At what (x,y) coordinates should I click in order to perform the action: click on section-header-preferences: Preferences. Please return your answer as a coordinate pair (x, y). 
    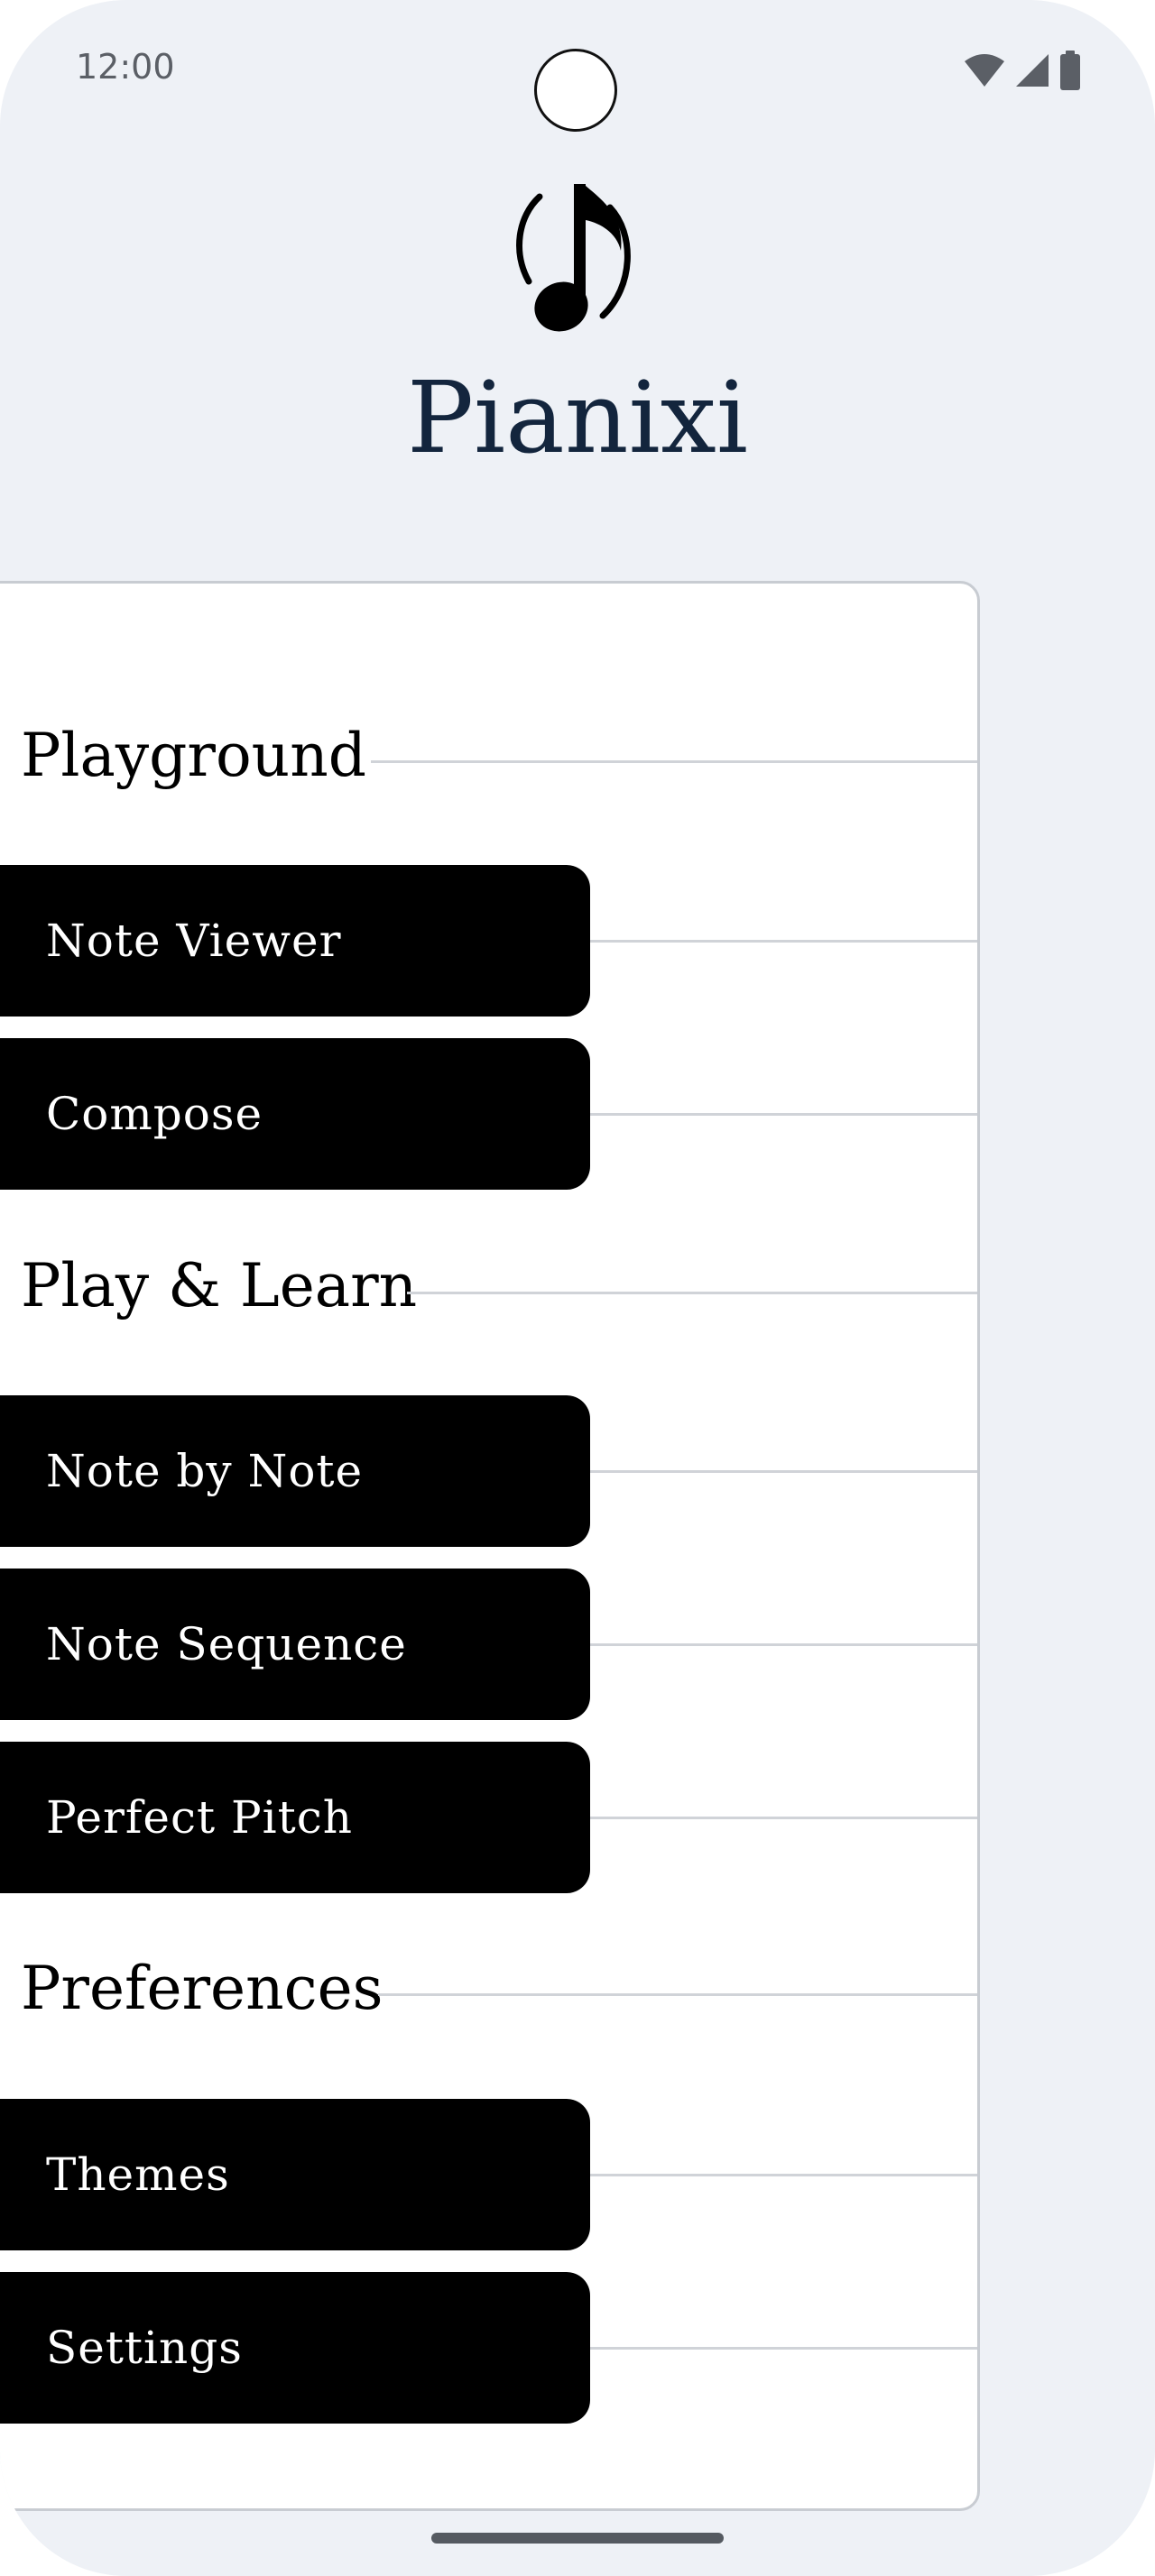
    Looking at the image, I should click on (202, 1988).